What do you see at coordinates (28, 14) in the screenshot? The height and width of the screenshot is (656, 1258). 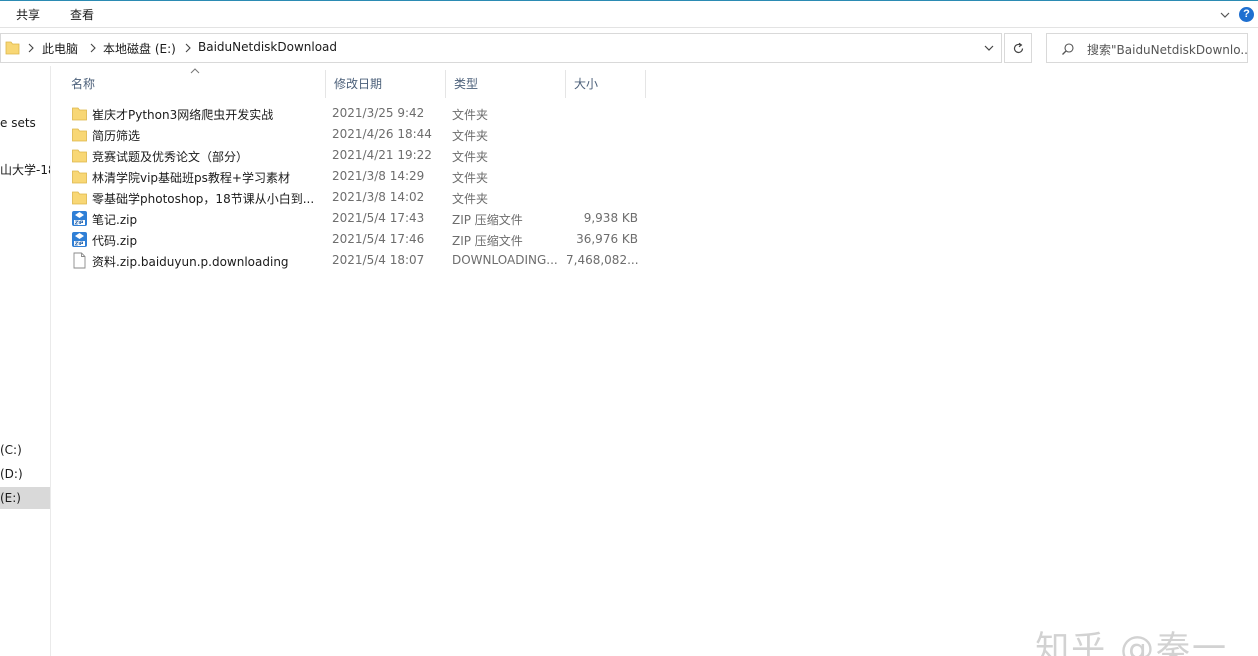 I see `tab-share: 共享` at bounding box center [28, 14].